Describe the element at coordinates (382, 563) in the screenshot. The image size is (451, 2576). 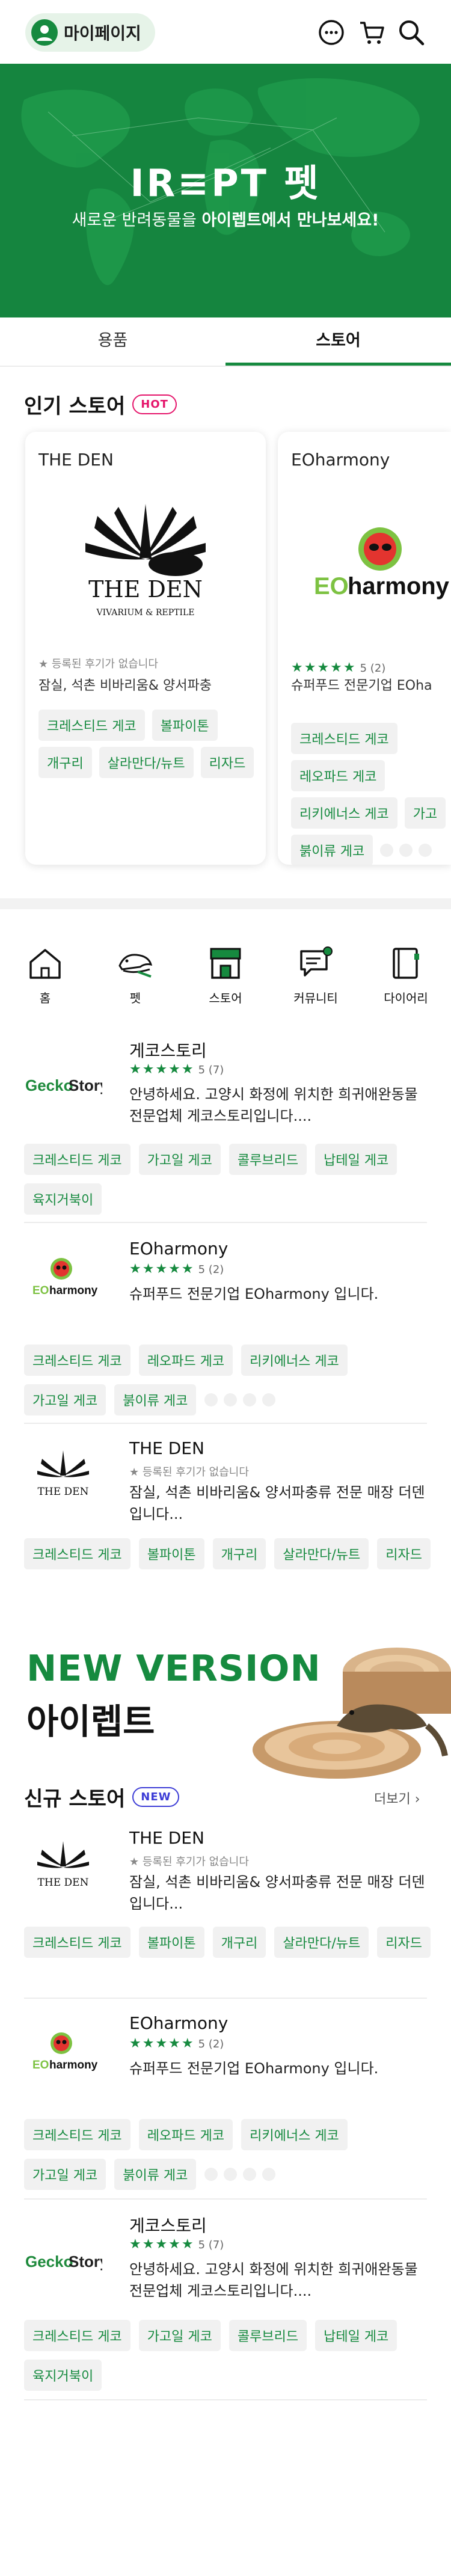
I see `eoharmony-logo: EO harmony` at that location.